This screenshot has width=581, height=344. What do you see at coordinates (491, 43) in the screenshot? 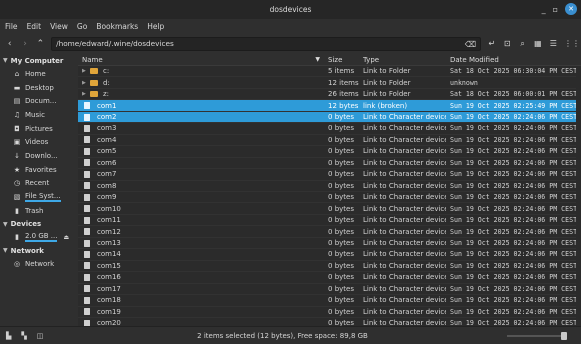
I see `toggle-location-icon: ↵` at bounding box center [491, 43].